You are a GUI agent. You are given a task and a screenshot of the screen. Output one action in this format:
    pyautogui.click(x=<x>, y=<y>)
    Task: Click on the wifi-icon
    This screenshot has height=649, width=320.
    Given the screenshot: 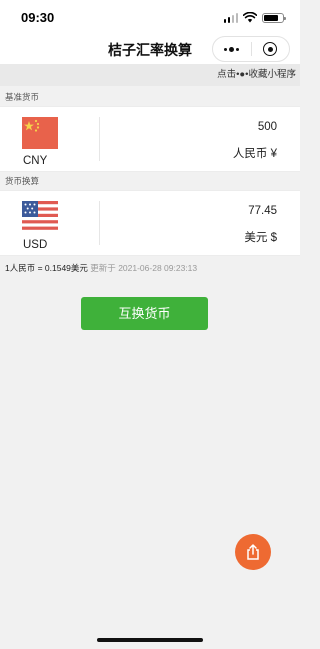 What is the action you would take?
    pyautogui.click(x=250, y=17)
    